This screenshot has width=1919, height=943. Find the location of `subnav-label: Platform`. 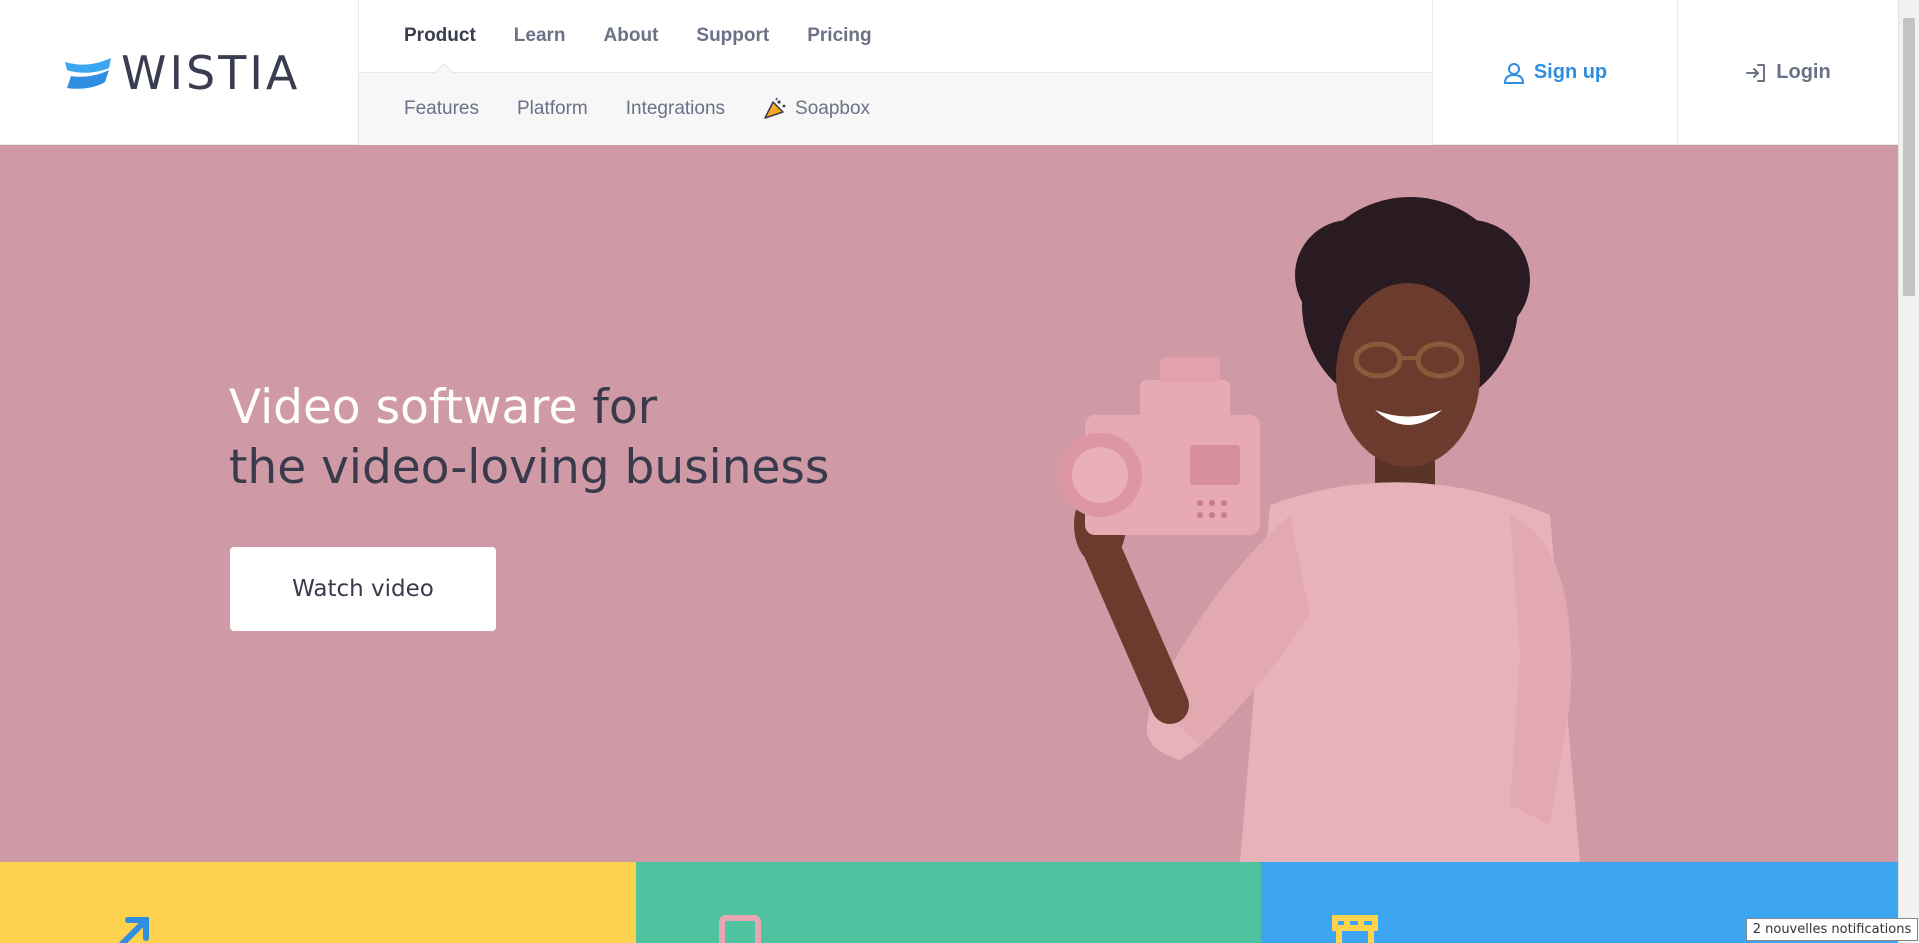

subnav-label: Platform is located at coordinates (552, 108).